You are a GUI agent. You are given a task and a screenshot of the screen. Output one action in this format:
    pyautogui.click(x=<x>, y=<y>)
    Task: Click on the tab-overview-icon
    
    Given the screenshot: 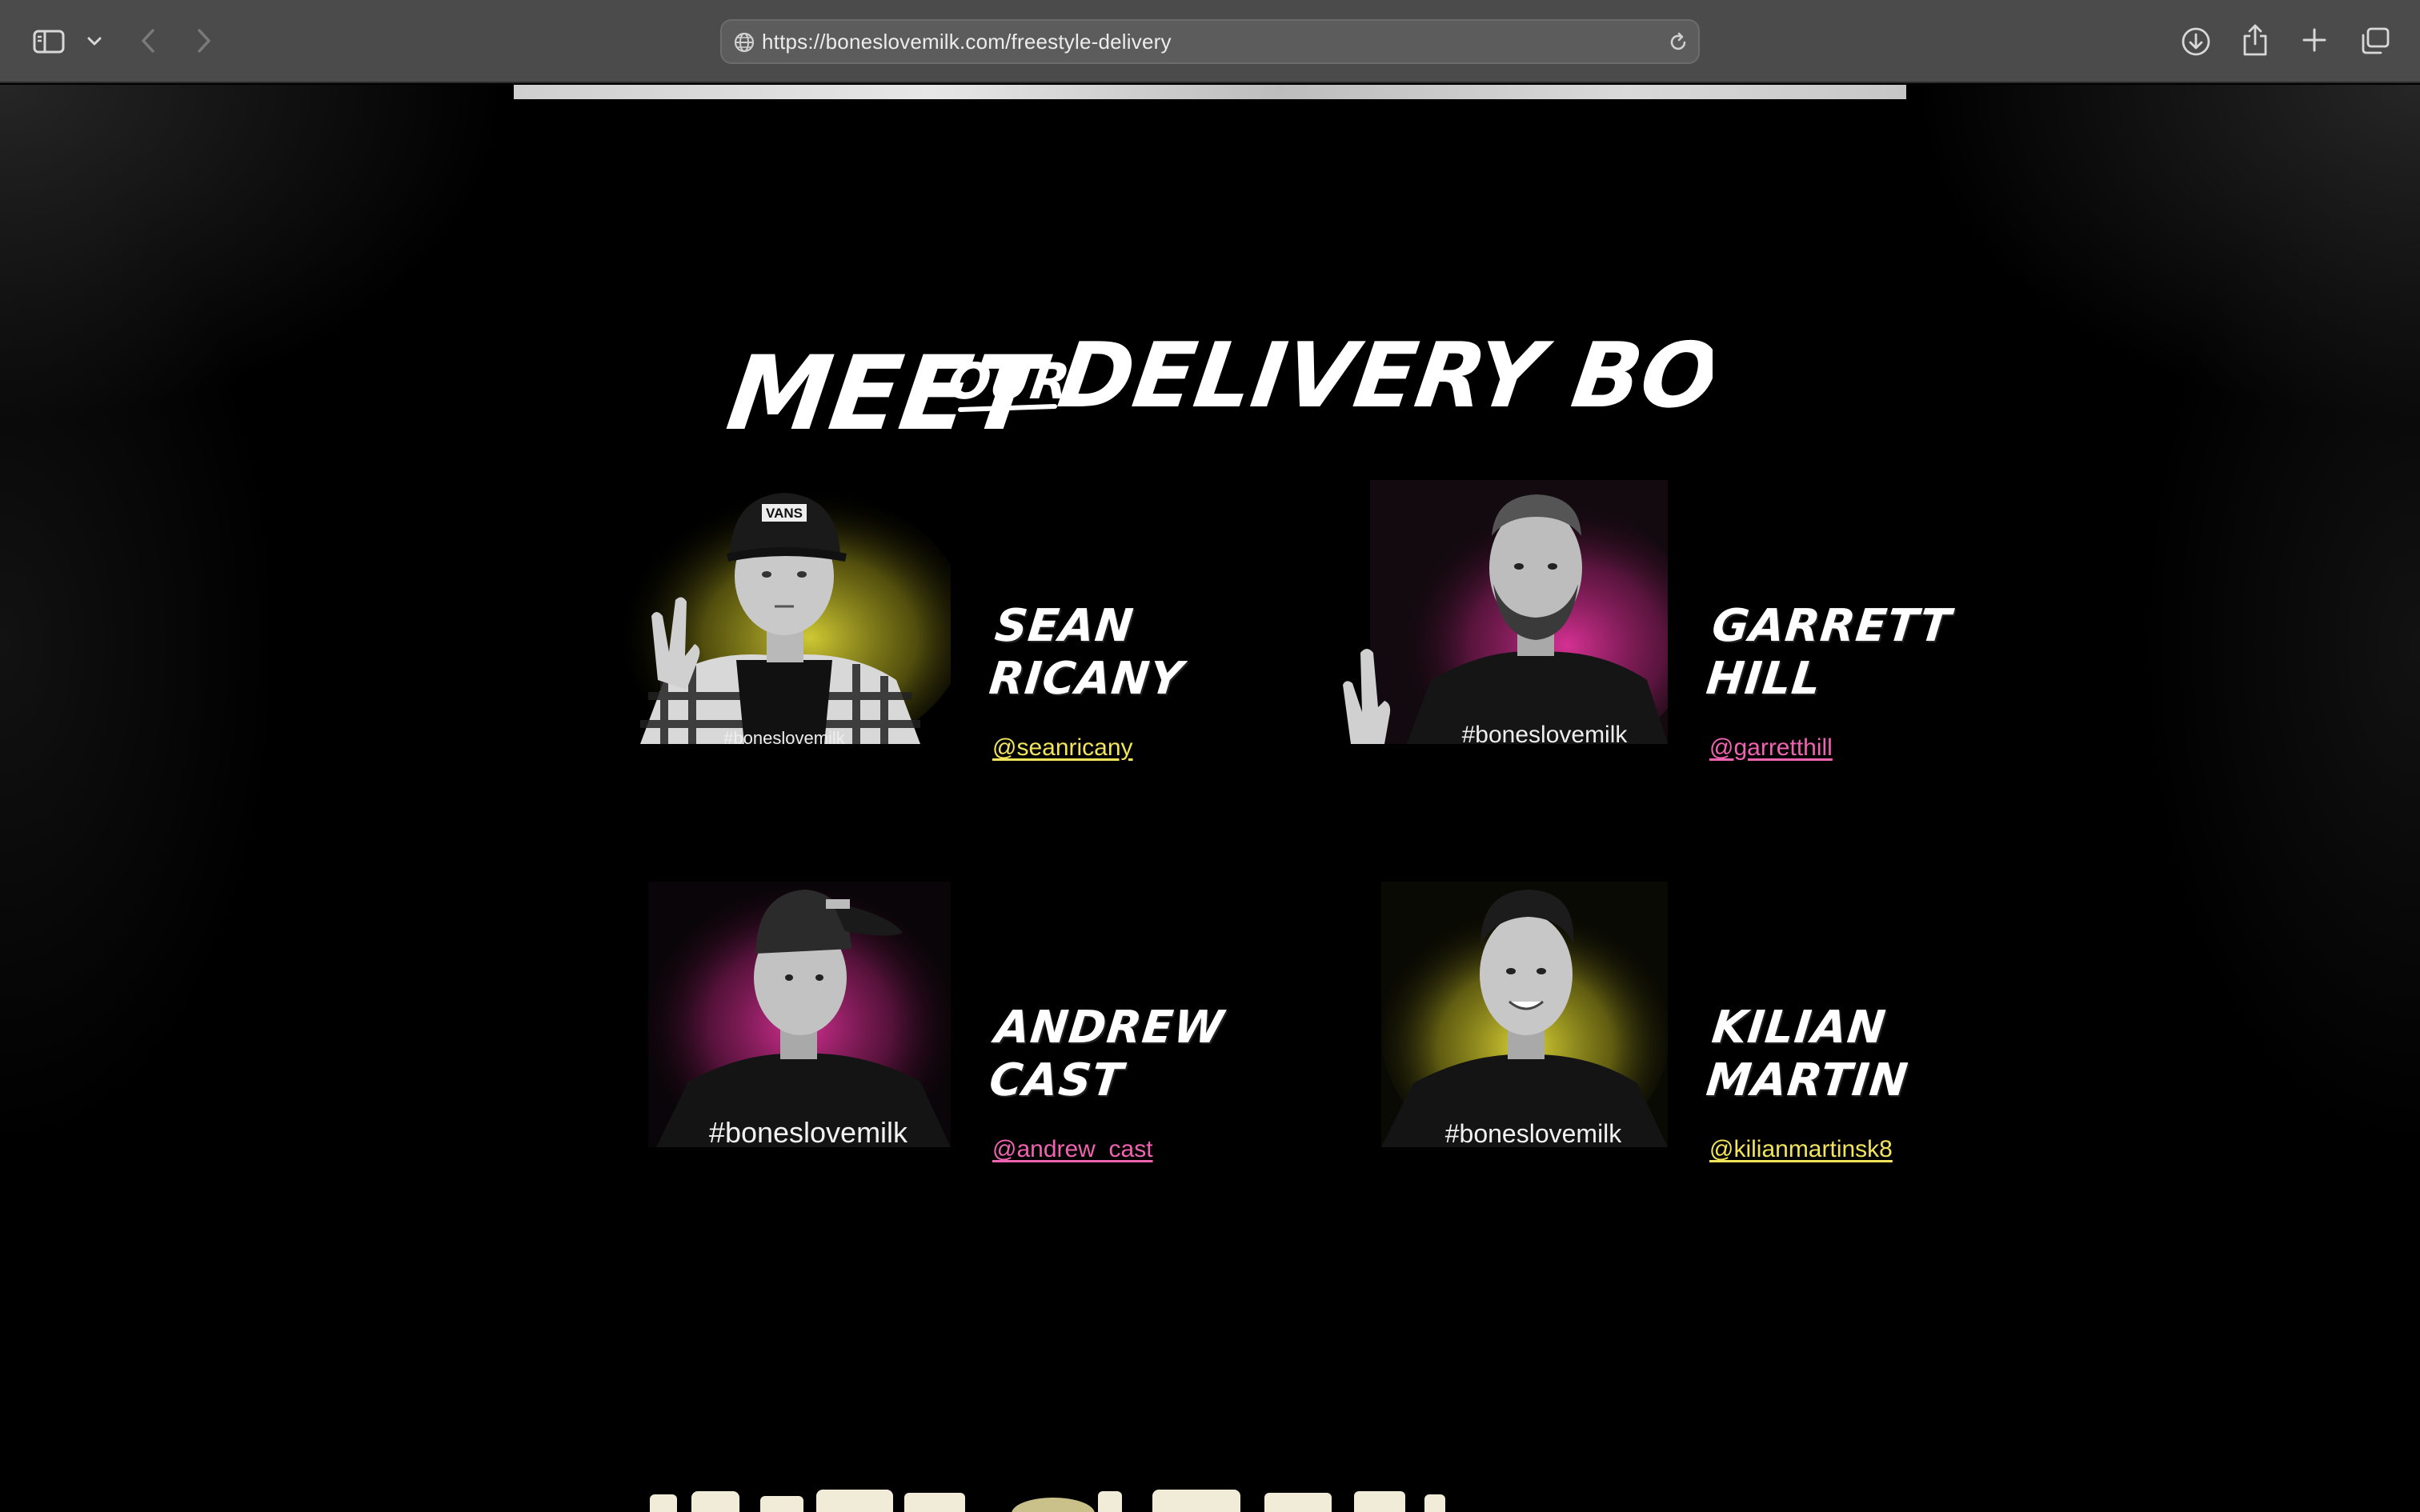 What is the action you would take?
    pyautogui.click(x=2376, y=40)
    